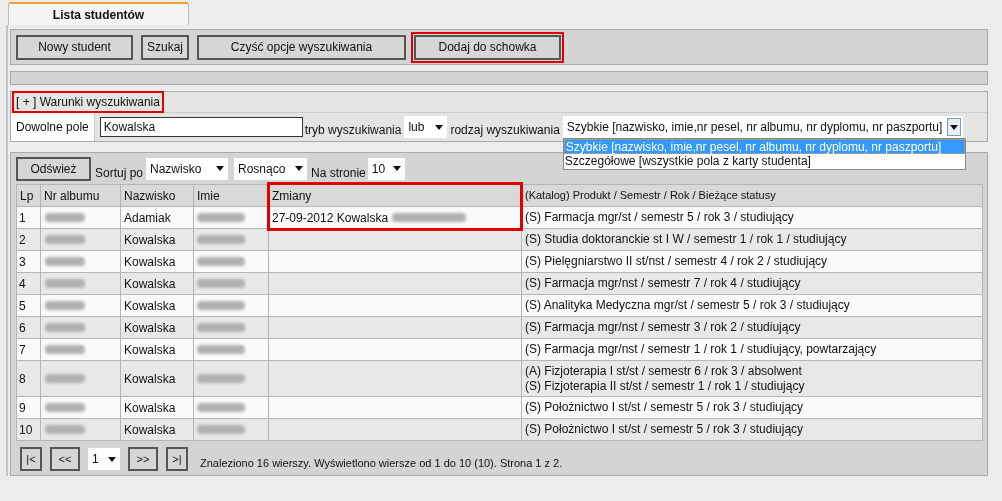 The image size is (1002, 501). I want to click on previous-page-button: <<, so click(65, 459).